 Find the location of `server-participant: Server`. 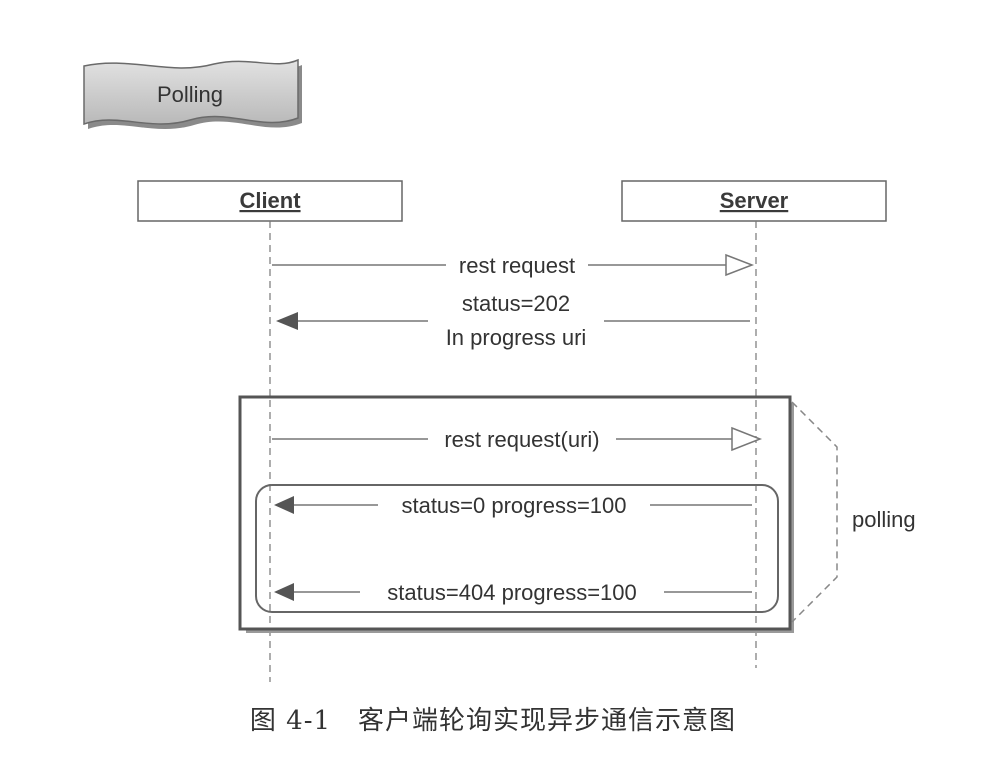

server-participant: Server is located at coordinates (754, 201).